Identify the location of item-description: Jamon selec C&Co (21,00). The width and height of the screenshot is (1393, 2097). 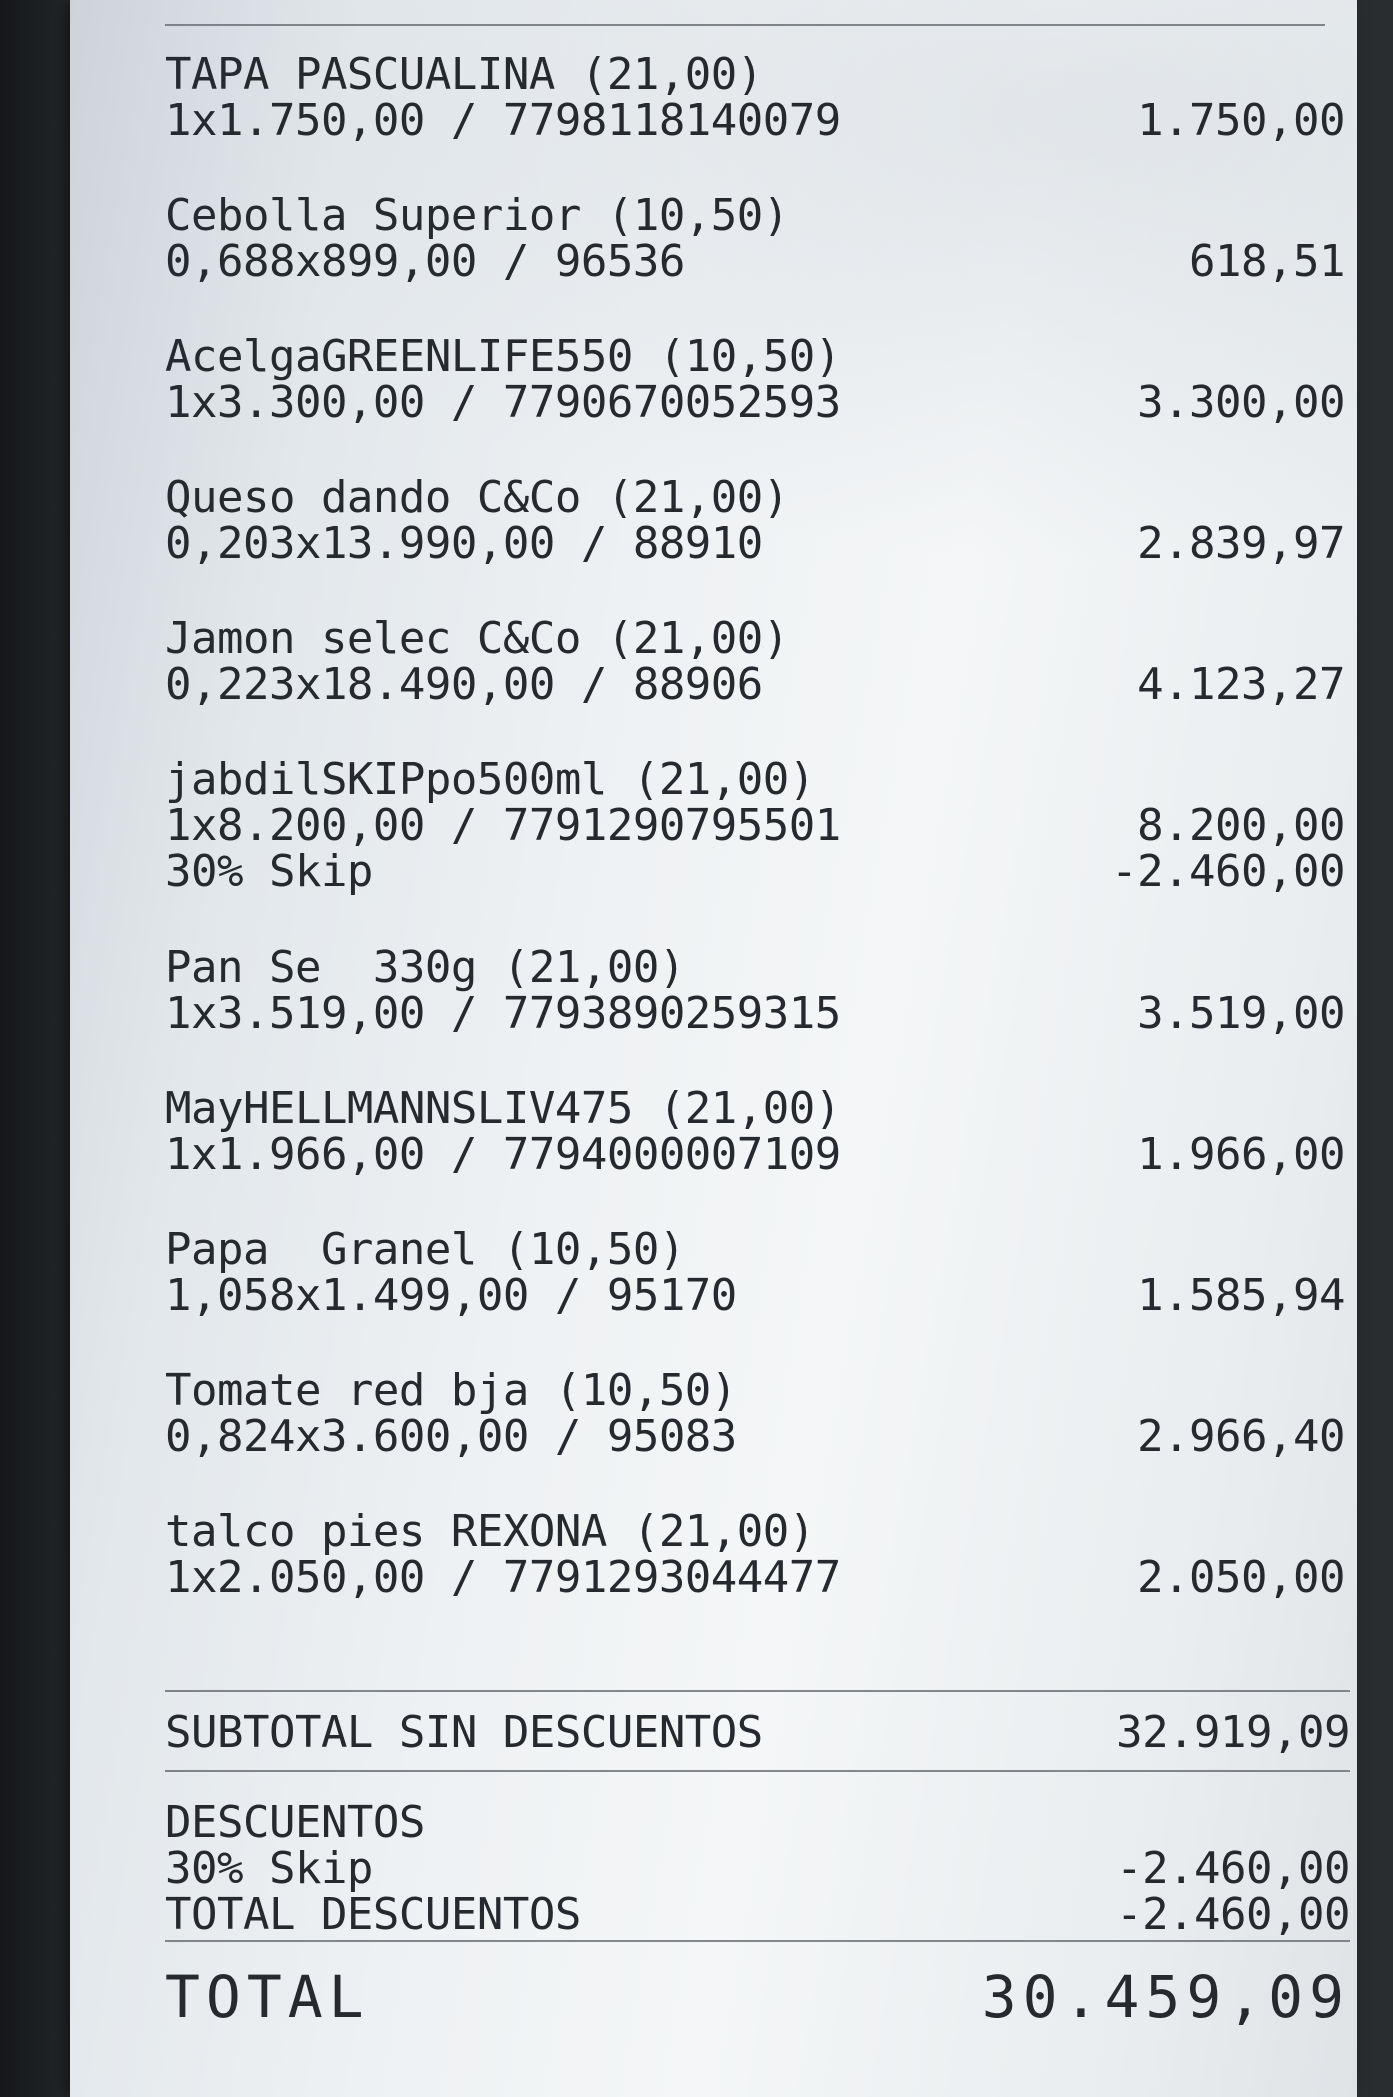
(477, 638).